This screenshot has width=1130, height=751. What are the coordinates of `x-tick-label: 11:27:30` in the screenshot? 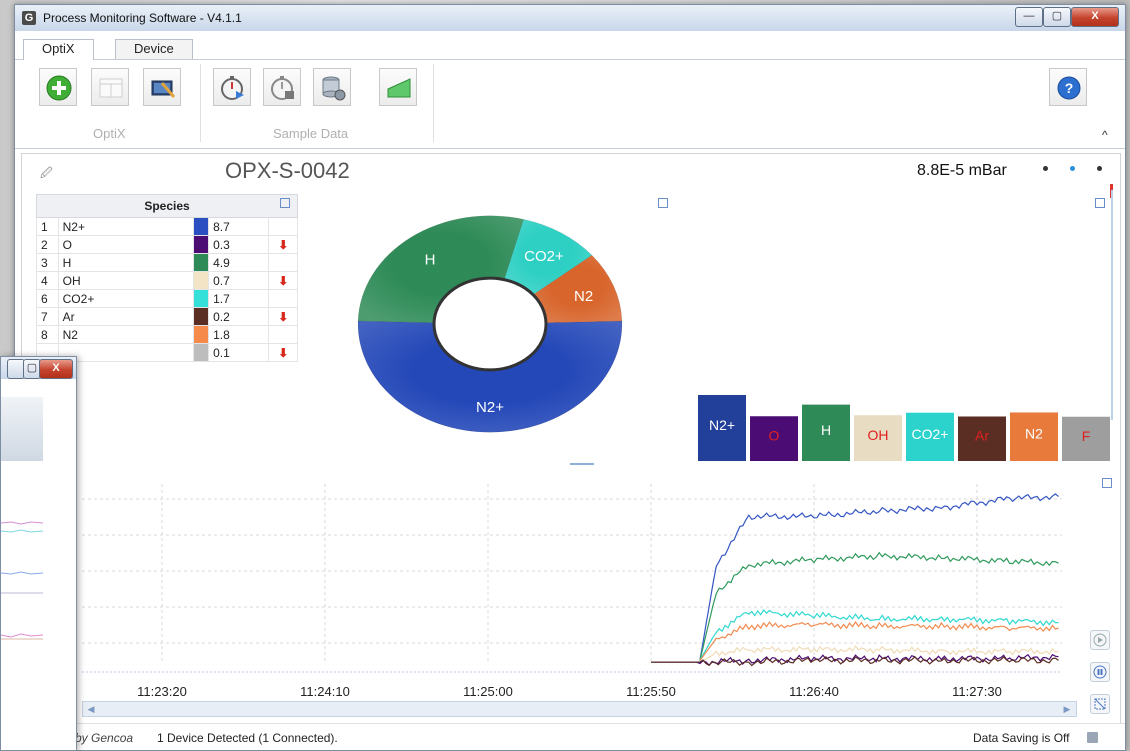 It's located at (977, 691).